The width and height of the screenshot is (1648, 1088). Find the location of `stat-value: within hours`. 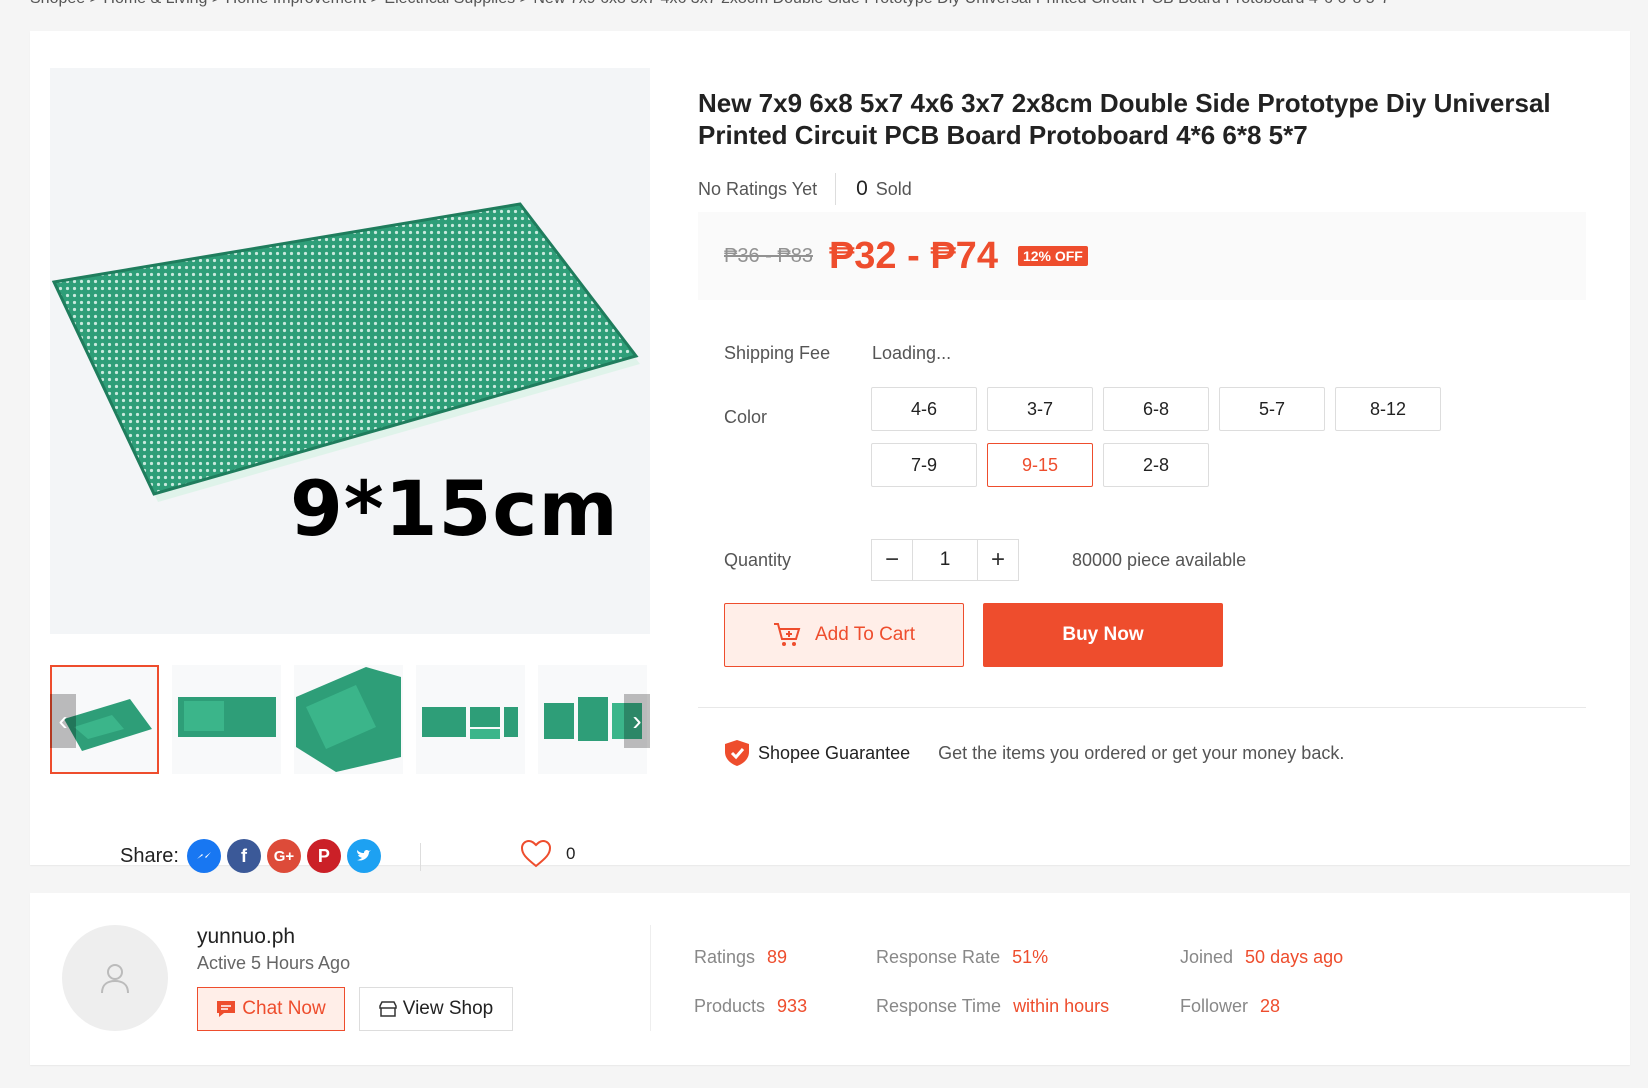

stat-value: within hours is located at coordinates (1061, 1006).